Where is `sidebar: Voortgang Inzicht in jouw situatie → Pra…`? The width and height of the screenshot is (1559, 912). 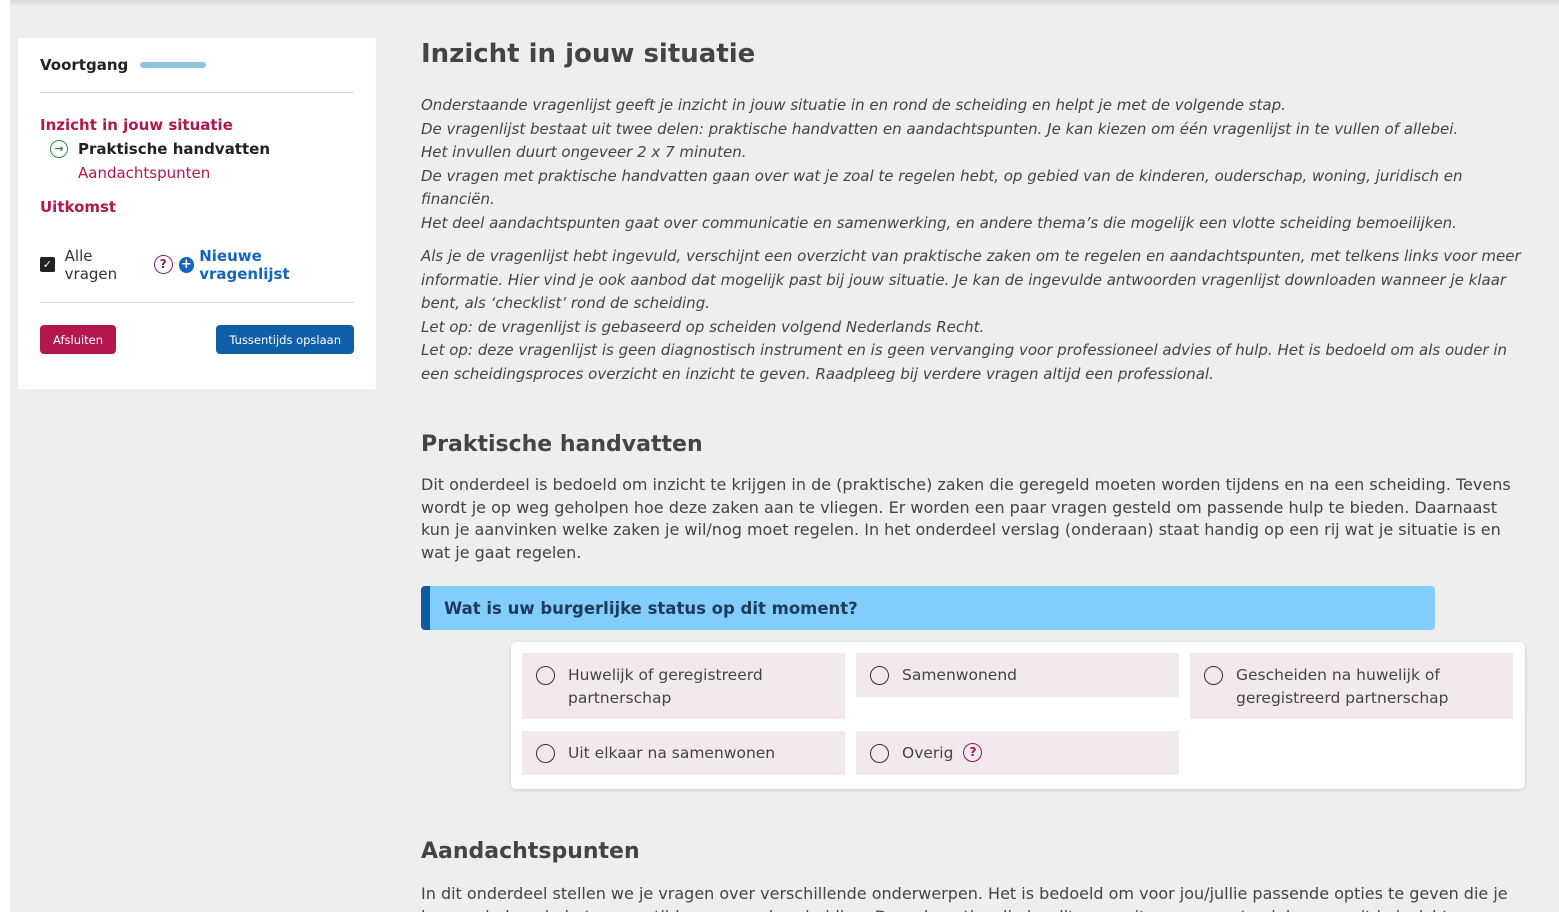
sidebar: Voortgang Inzicht in jouw situatie → Pra… is located at coordinates (197, 213).